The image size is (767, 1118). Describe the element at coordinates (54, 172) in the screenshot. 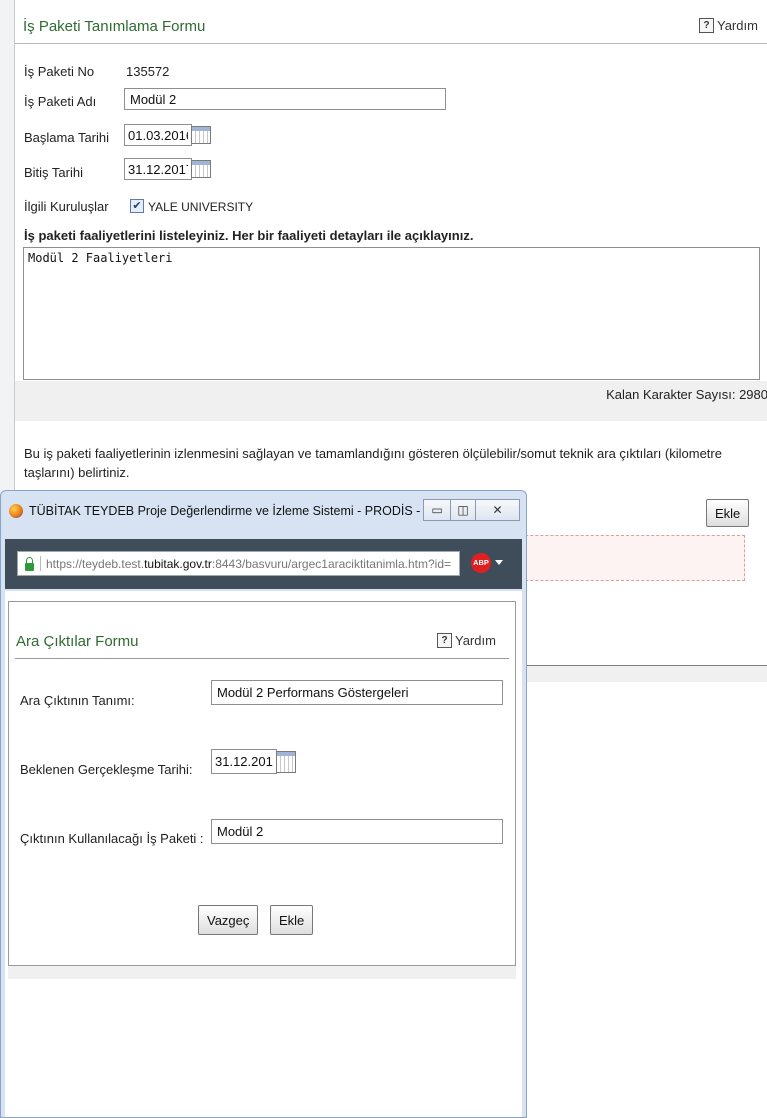

I see `end-date-label: Bitiş Tarihi` at that location.